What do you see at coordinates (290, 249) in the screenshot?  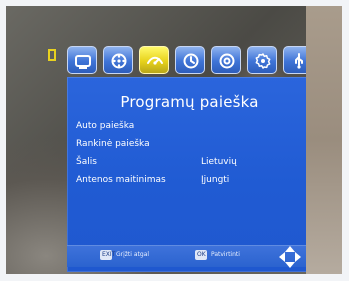 I see `arrow-up-icon` at bounding box center [290, 249].